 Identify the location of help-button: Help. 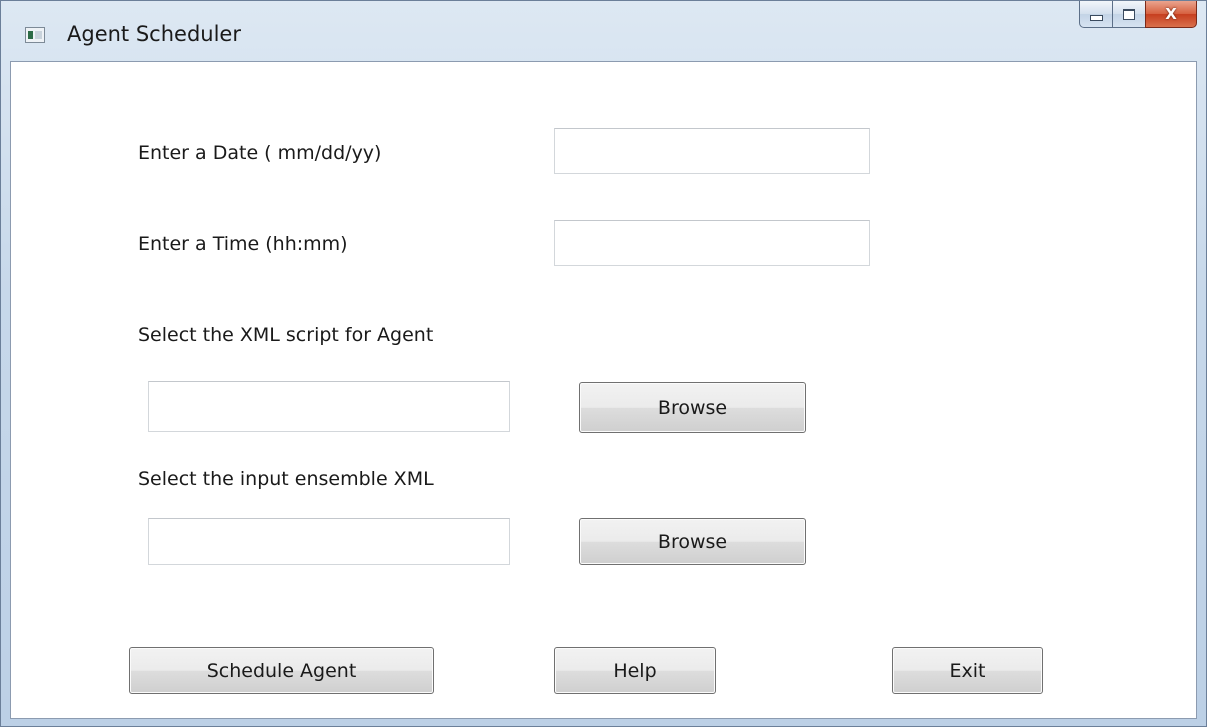
(635, 670).